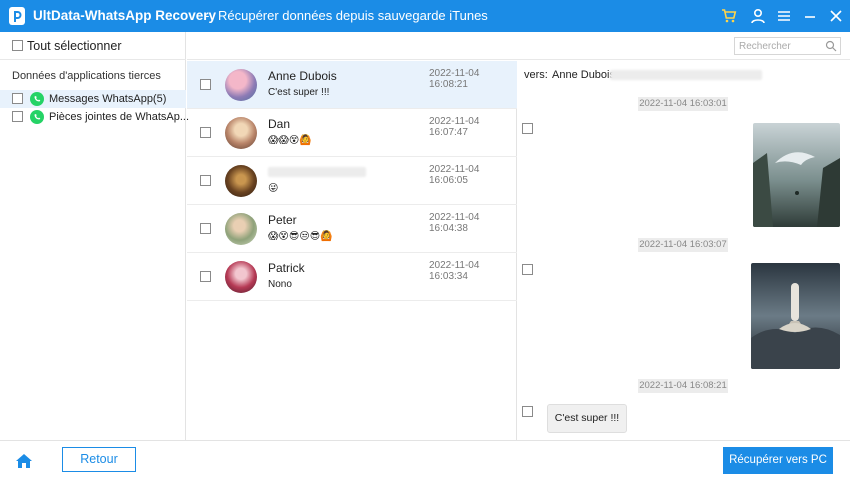 This screenshot has width=850, height=479. Describe the element at coordinates (300, 236) in the screenshot. I see `chat-preview: 😱😵😎😒😎🙆` at that location.